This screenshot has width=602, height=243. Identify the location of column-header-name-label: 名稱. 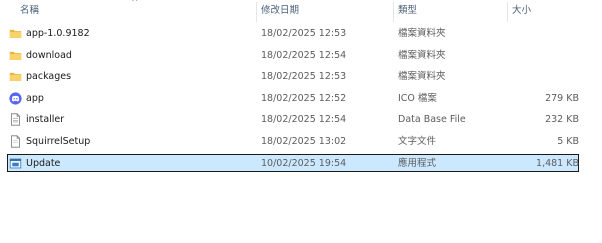
(30, 10).